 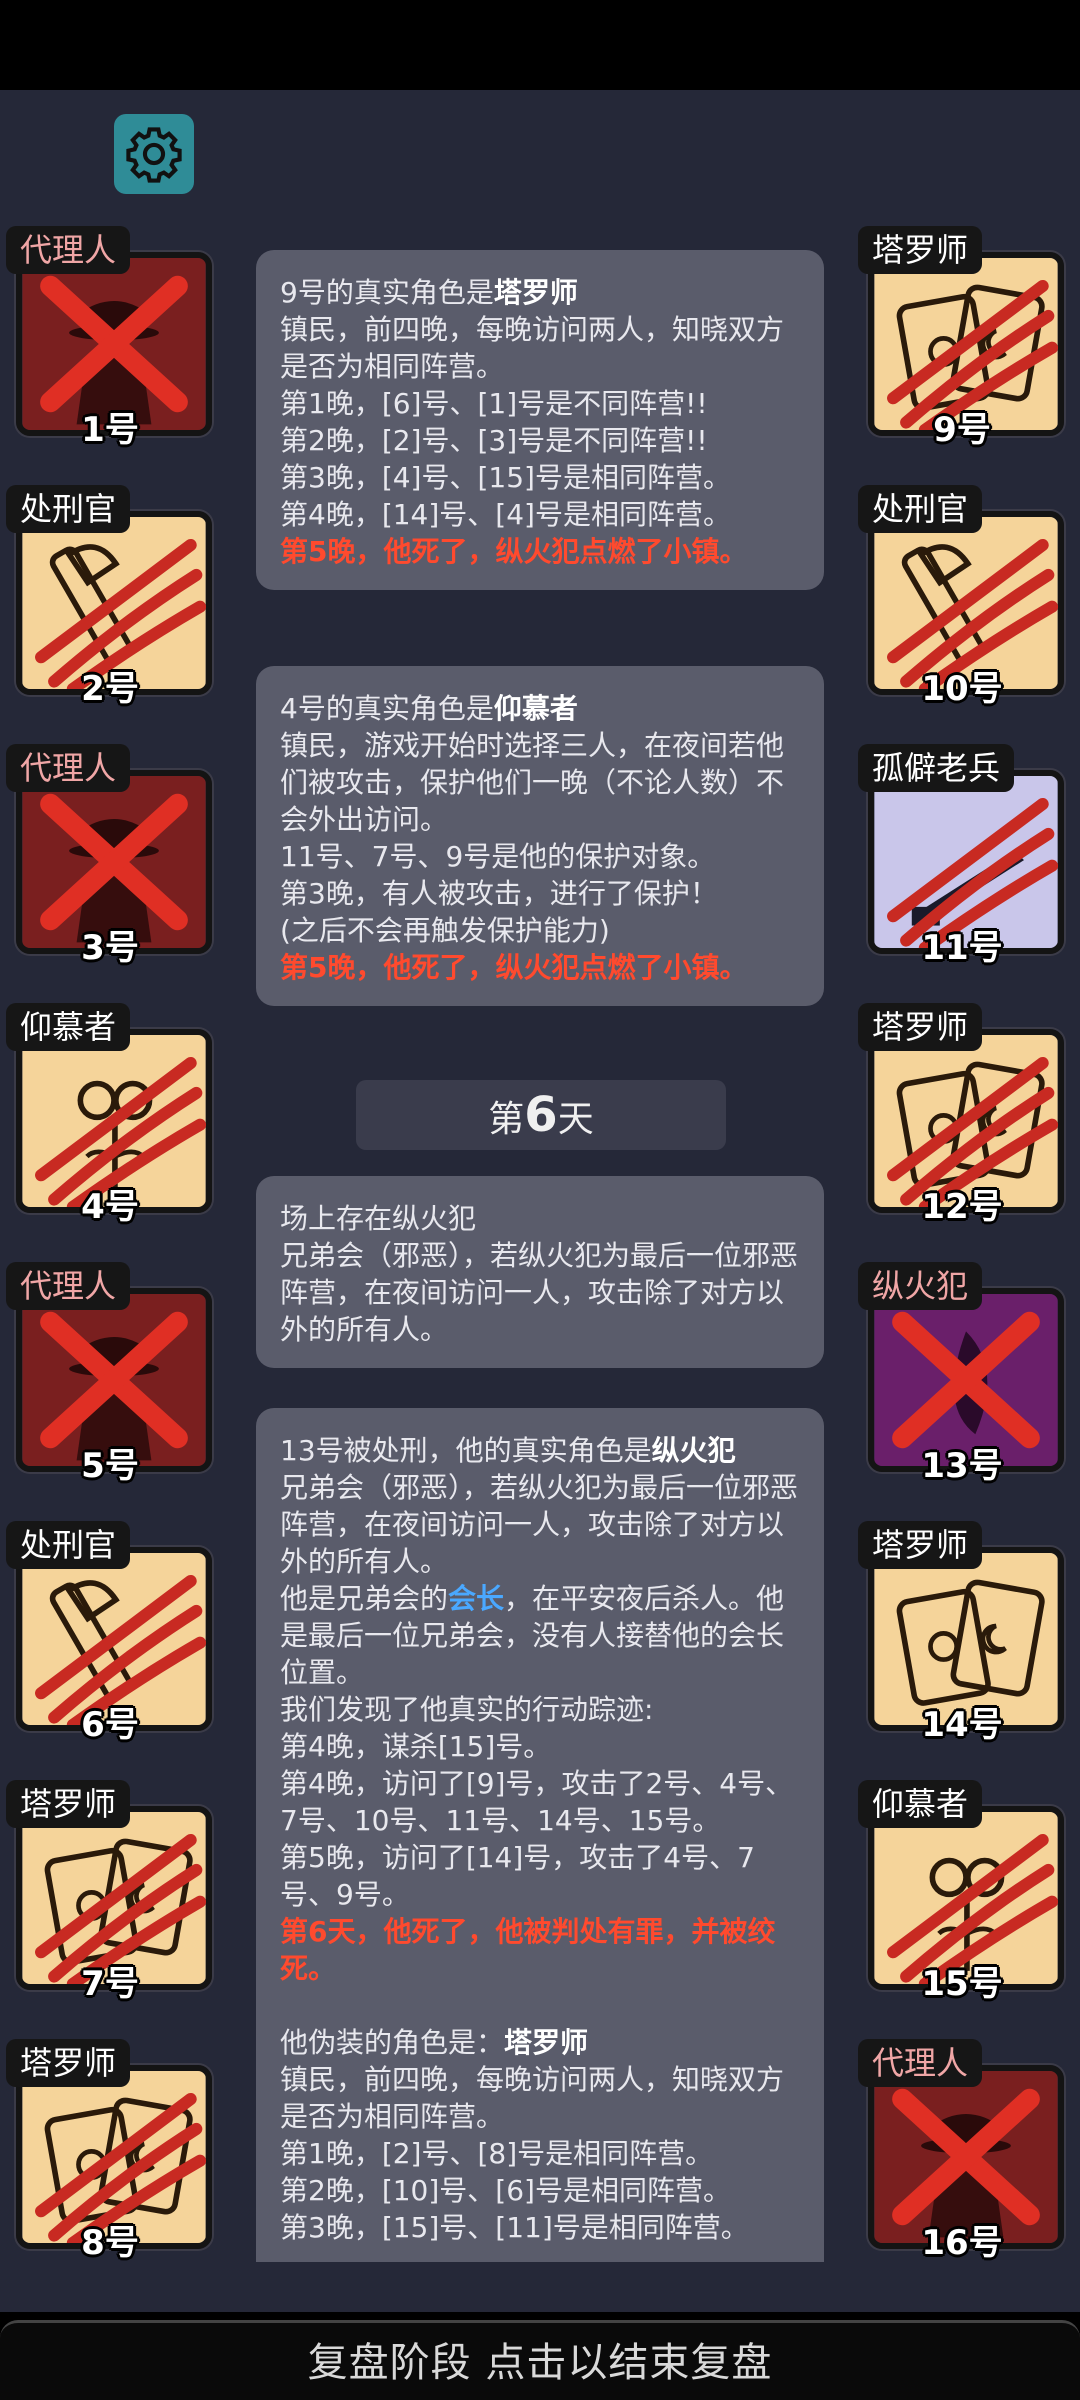 What do you see at coordinates (494, 403) in the screenshot?
I see `card-line: 第1晚，[6]号、[1]号是不同阵营!!` at bounding box center [494, 403].